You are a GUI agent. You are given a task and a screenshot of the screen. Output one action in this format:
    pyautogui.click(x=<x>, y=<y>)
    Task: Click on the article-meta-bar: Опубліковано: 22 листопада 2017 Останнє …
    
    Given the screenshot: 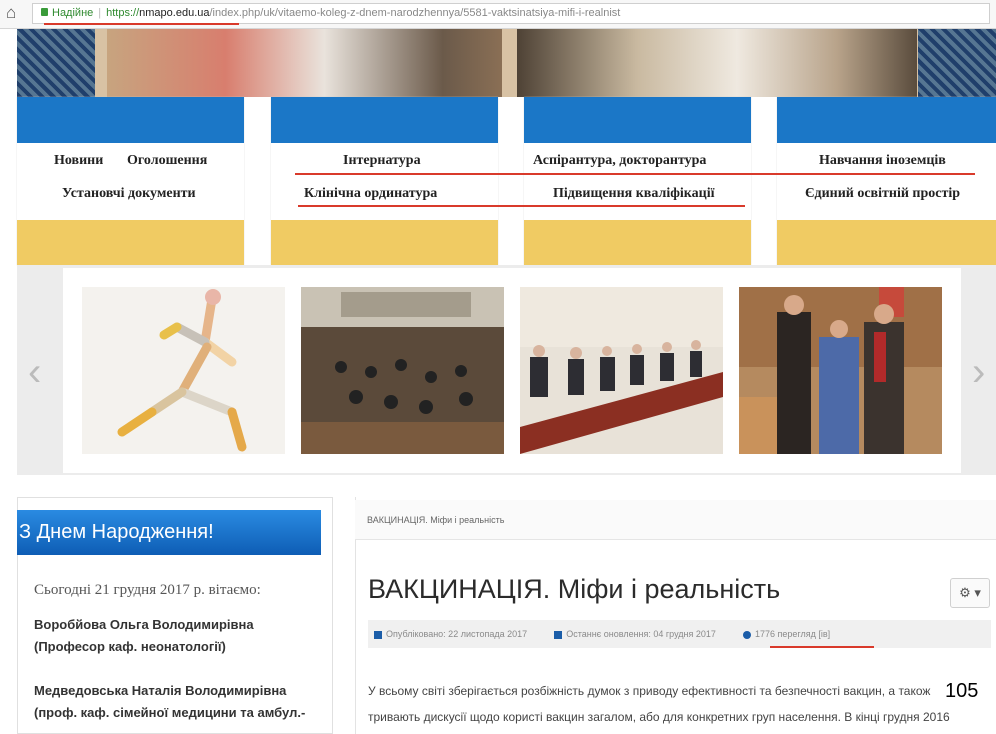 What is the action you would take?
    pyautogui.click(x=679, y=634)
    